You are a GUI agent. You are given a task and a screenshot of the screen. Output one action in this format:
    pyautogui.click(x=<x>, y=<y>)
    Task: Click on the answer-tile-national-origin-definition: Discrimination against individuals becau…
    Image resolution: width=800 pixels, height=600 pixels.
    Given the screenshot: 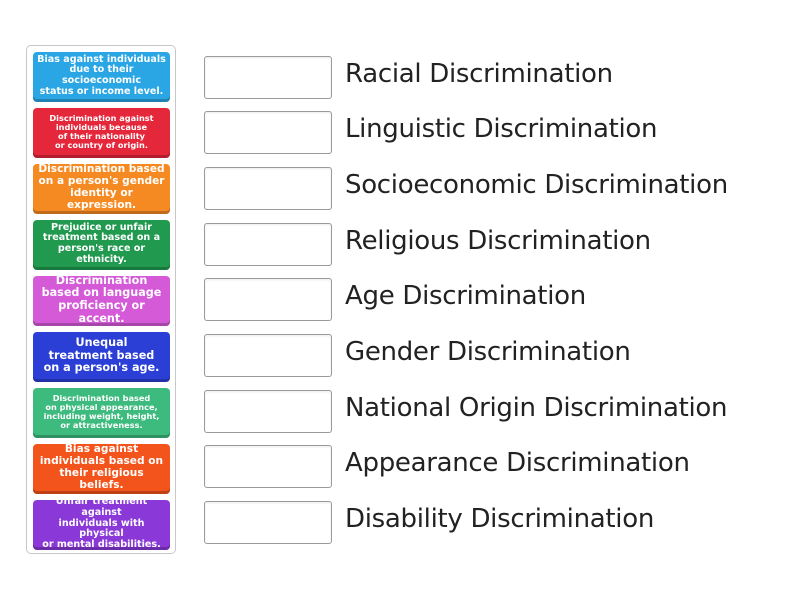 What is the action you would take?
    pyautogui.click(x=101, y=133)
    